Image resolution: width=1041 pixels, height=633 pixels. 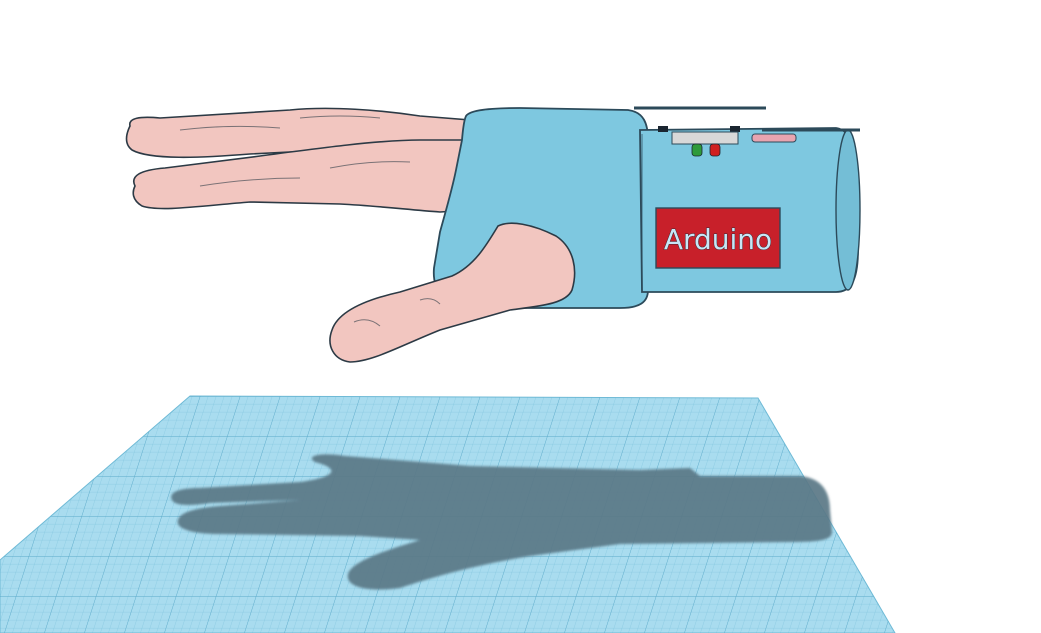 I want to click on led-red-icon, so click(x=715, y=150).